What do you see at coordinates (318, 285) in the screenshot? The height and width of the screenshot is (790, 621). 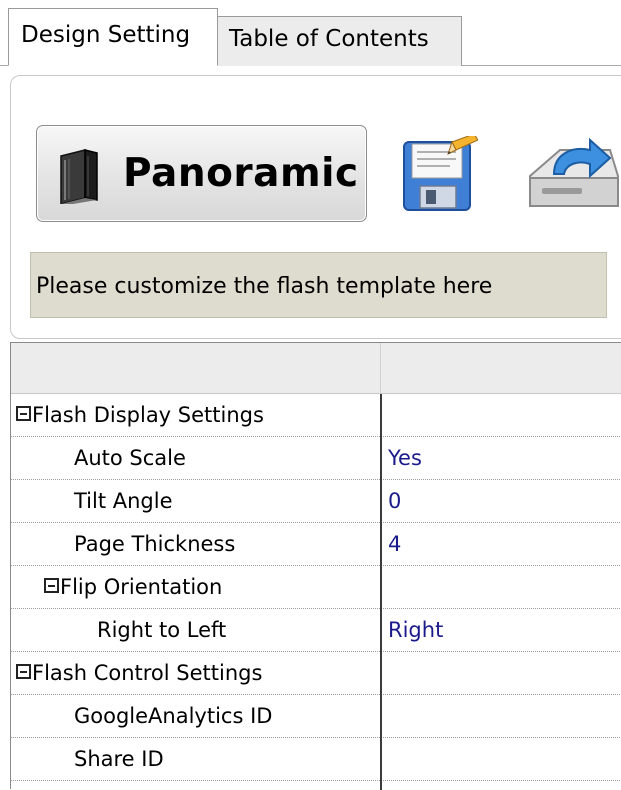 I see `template-hint: Please customize the flash template here` at bounding box center [318, 285].